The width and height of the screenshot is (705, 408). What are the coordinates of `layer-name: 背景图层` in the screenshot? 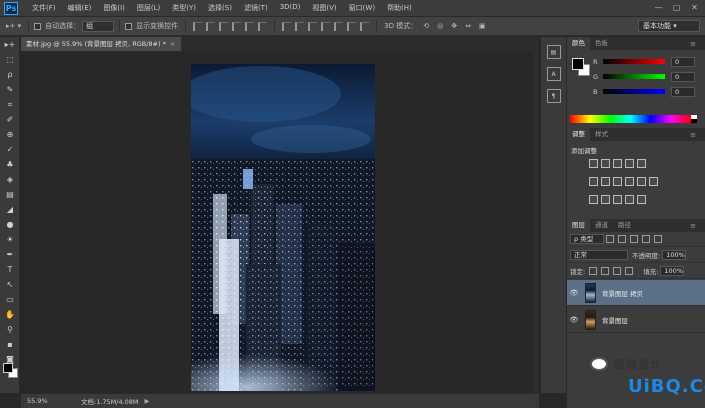 It's located at (615, 320).